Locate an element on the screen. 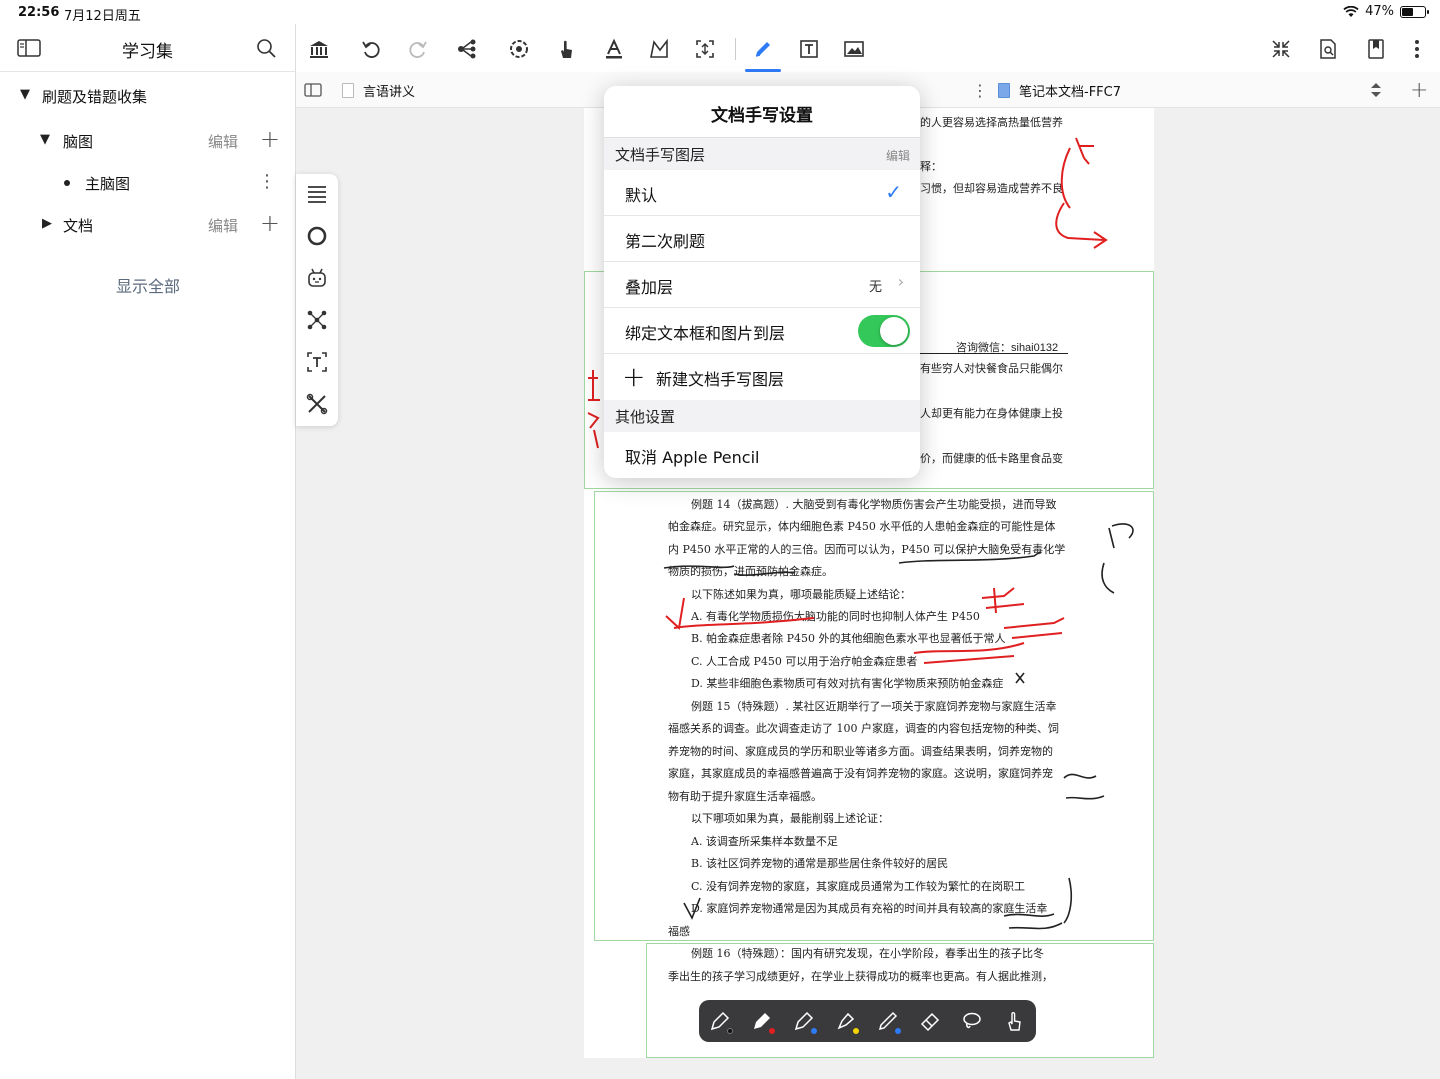 This screenshot has width=1440, height=1079. document-icon is located at coordinates (348, 90).